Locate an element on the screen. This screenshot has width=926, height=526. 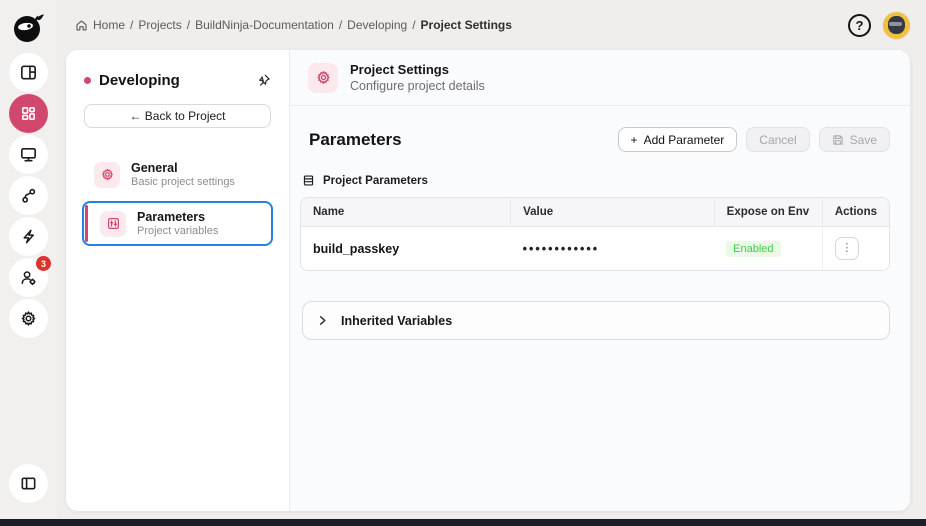
settings-gear-icon is located at coordinates (28, 318).